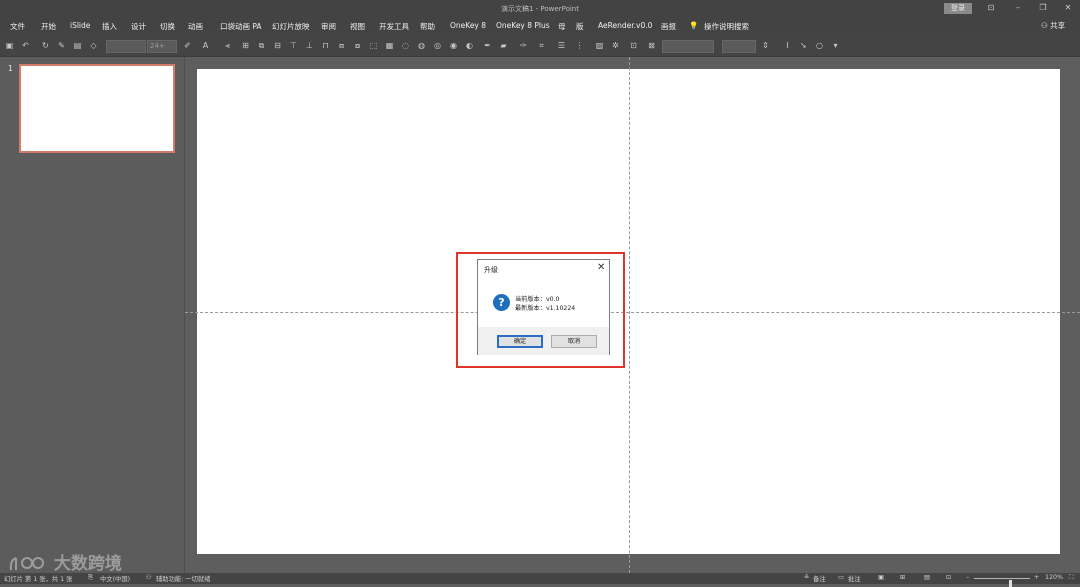  Describe the element at coordinates (341, 45) in the screenshot. I see `group-icon: ⧈` at that location.